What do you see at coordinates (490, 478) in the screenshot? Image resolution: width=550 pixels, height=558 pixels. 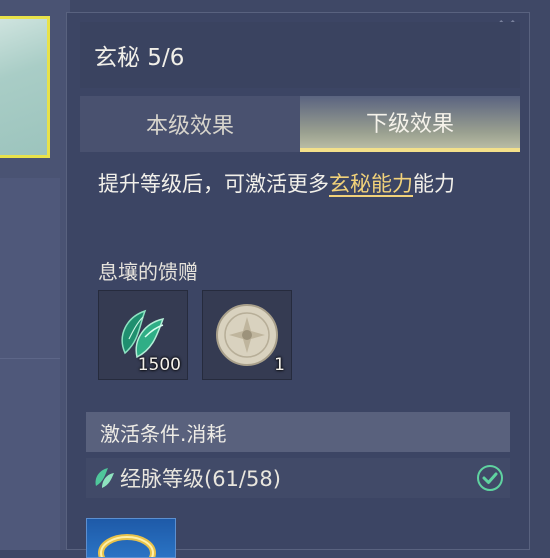 I see `check-circle-icon` at bounding box center [490, 478].